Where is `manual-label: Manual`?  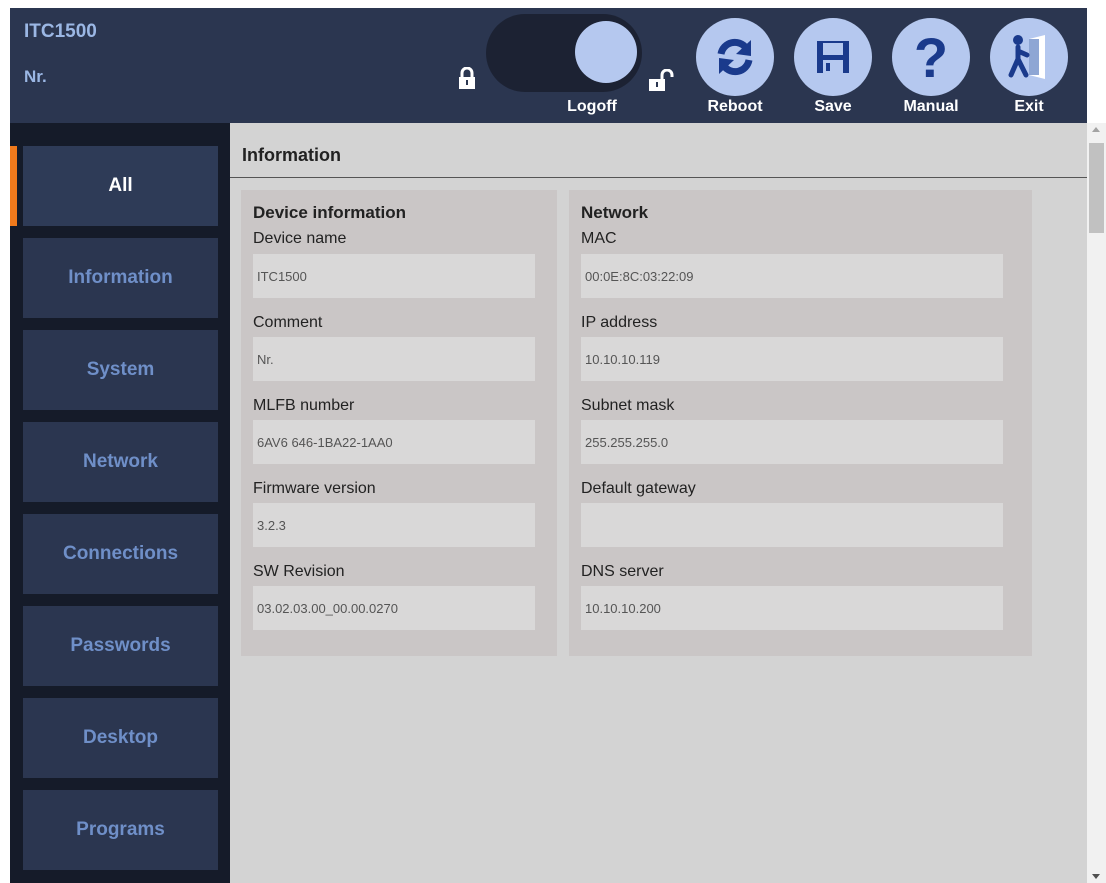
manual-label: Manual is located at coordinates (931, 106).